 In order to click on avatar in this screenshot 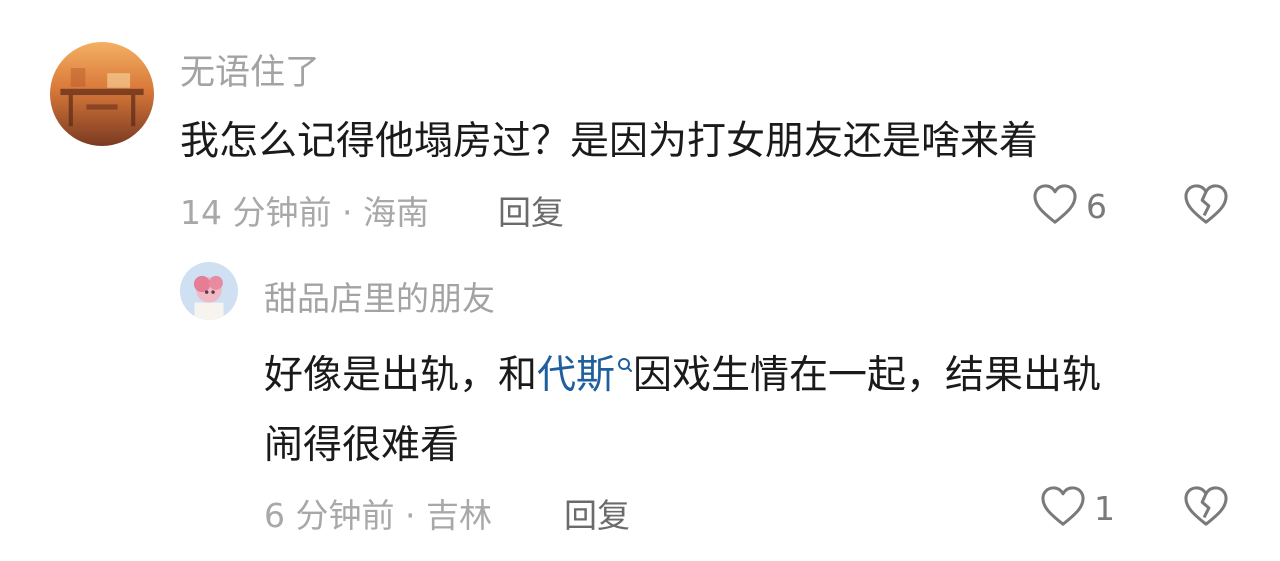, I will do `click(102, 94)`.